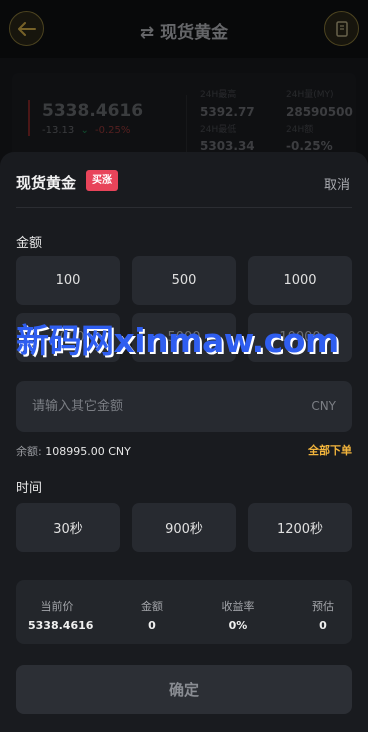 The height and width of the screenshot is (732, 368). What do you see at coordinates (61, 615) in the screenshot?
I see `summary-item: 当前价 5338.4616` at bounding box center [61, 615].